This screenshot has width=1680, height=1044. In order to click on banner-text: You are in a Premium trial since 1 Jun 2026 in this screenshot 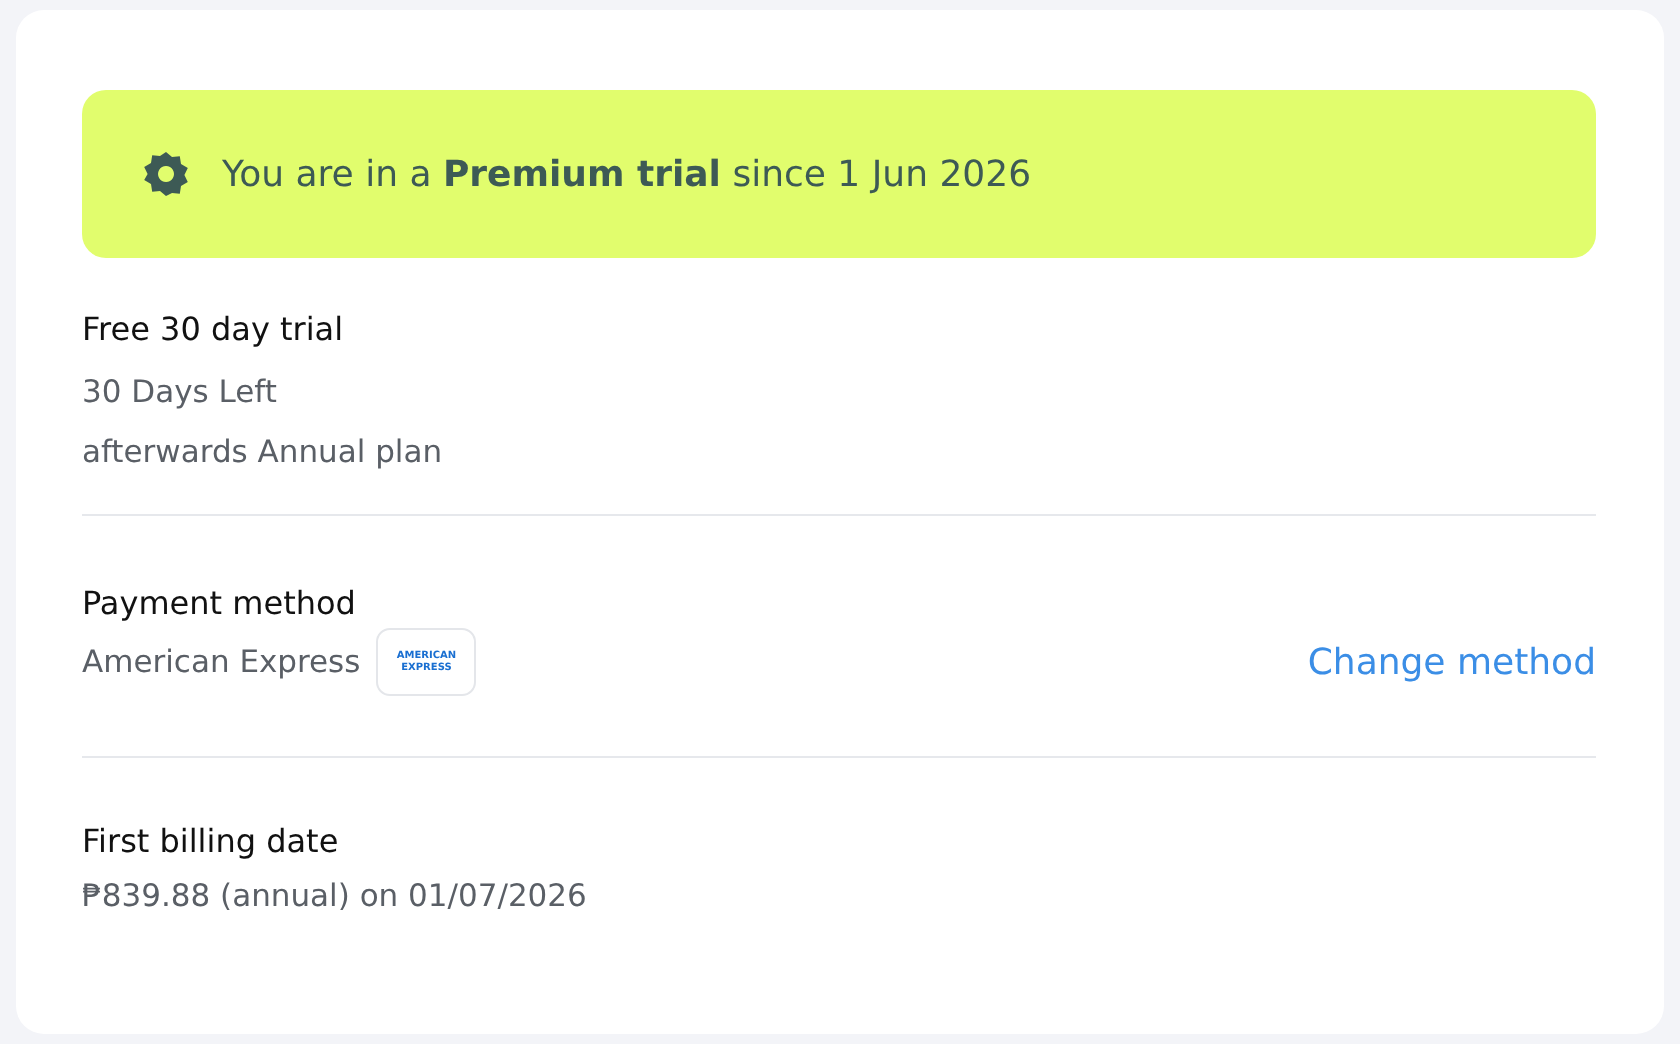, I will do `click(627, 175)`.